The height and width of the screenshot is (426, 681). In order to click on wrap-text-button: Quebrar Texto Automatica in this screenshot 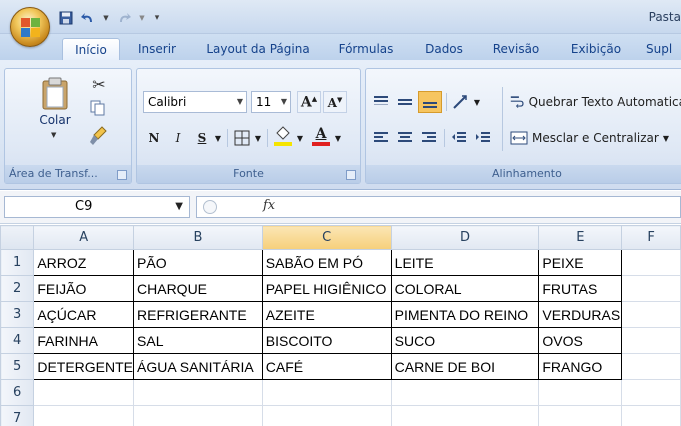, I will do `click(595, 102)`.